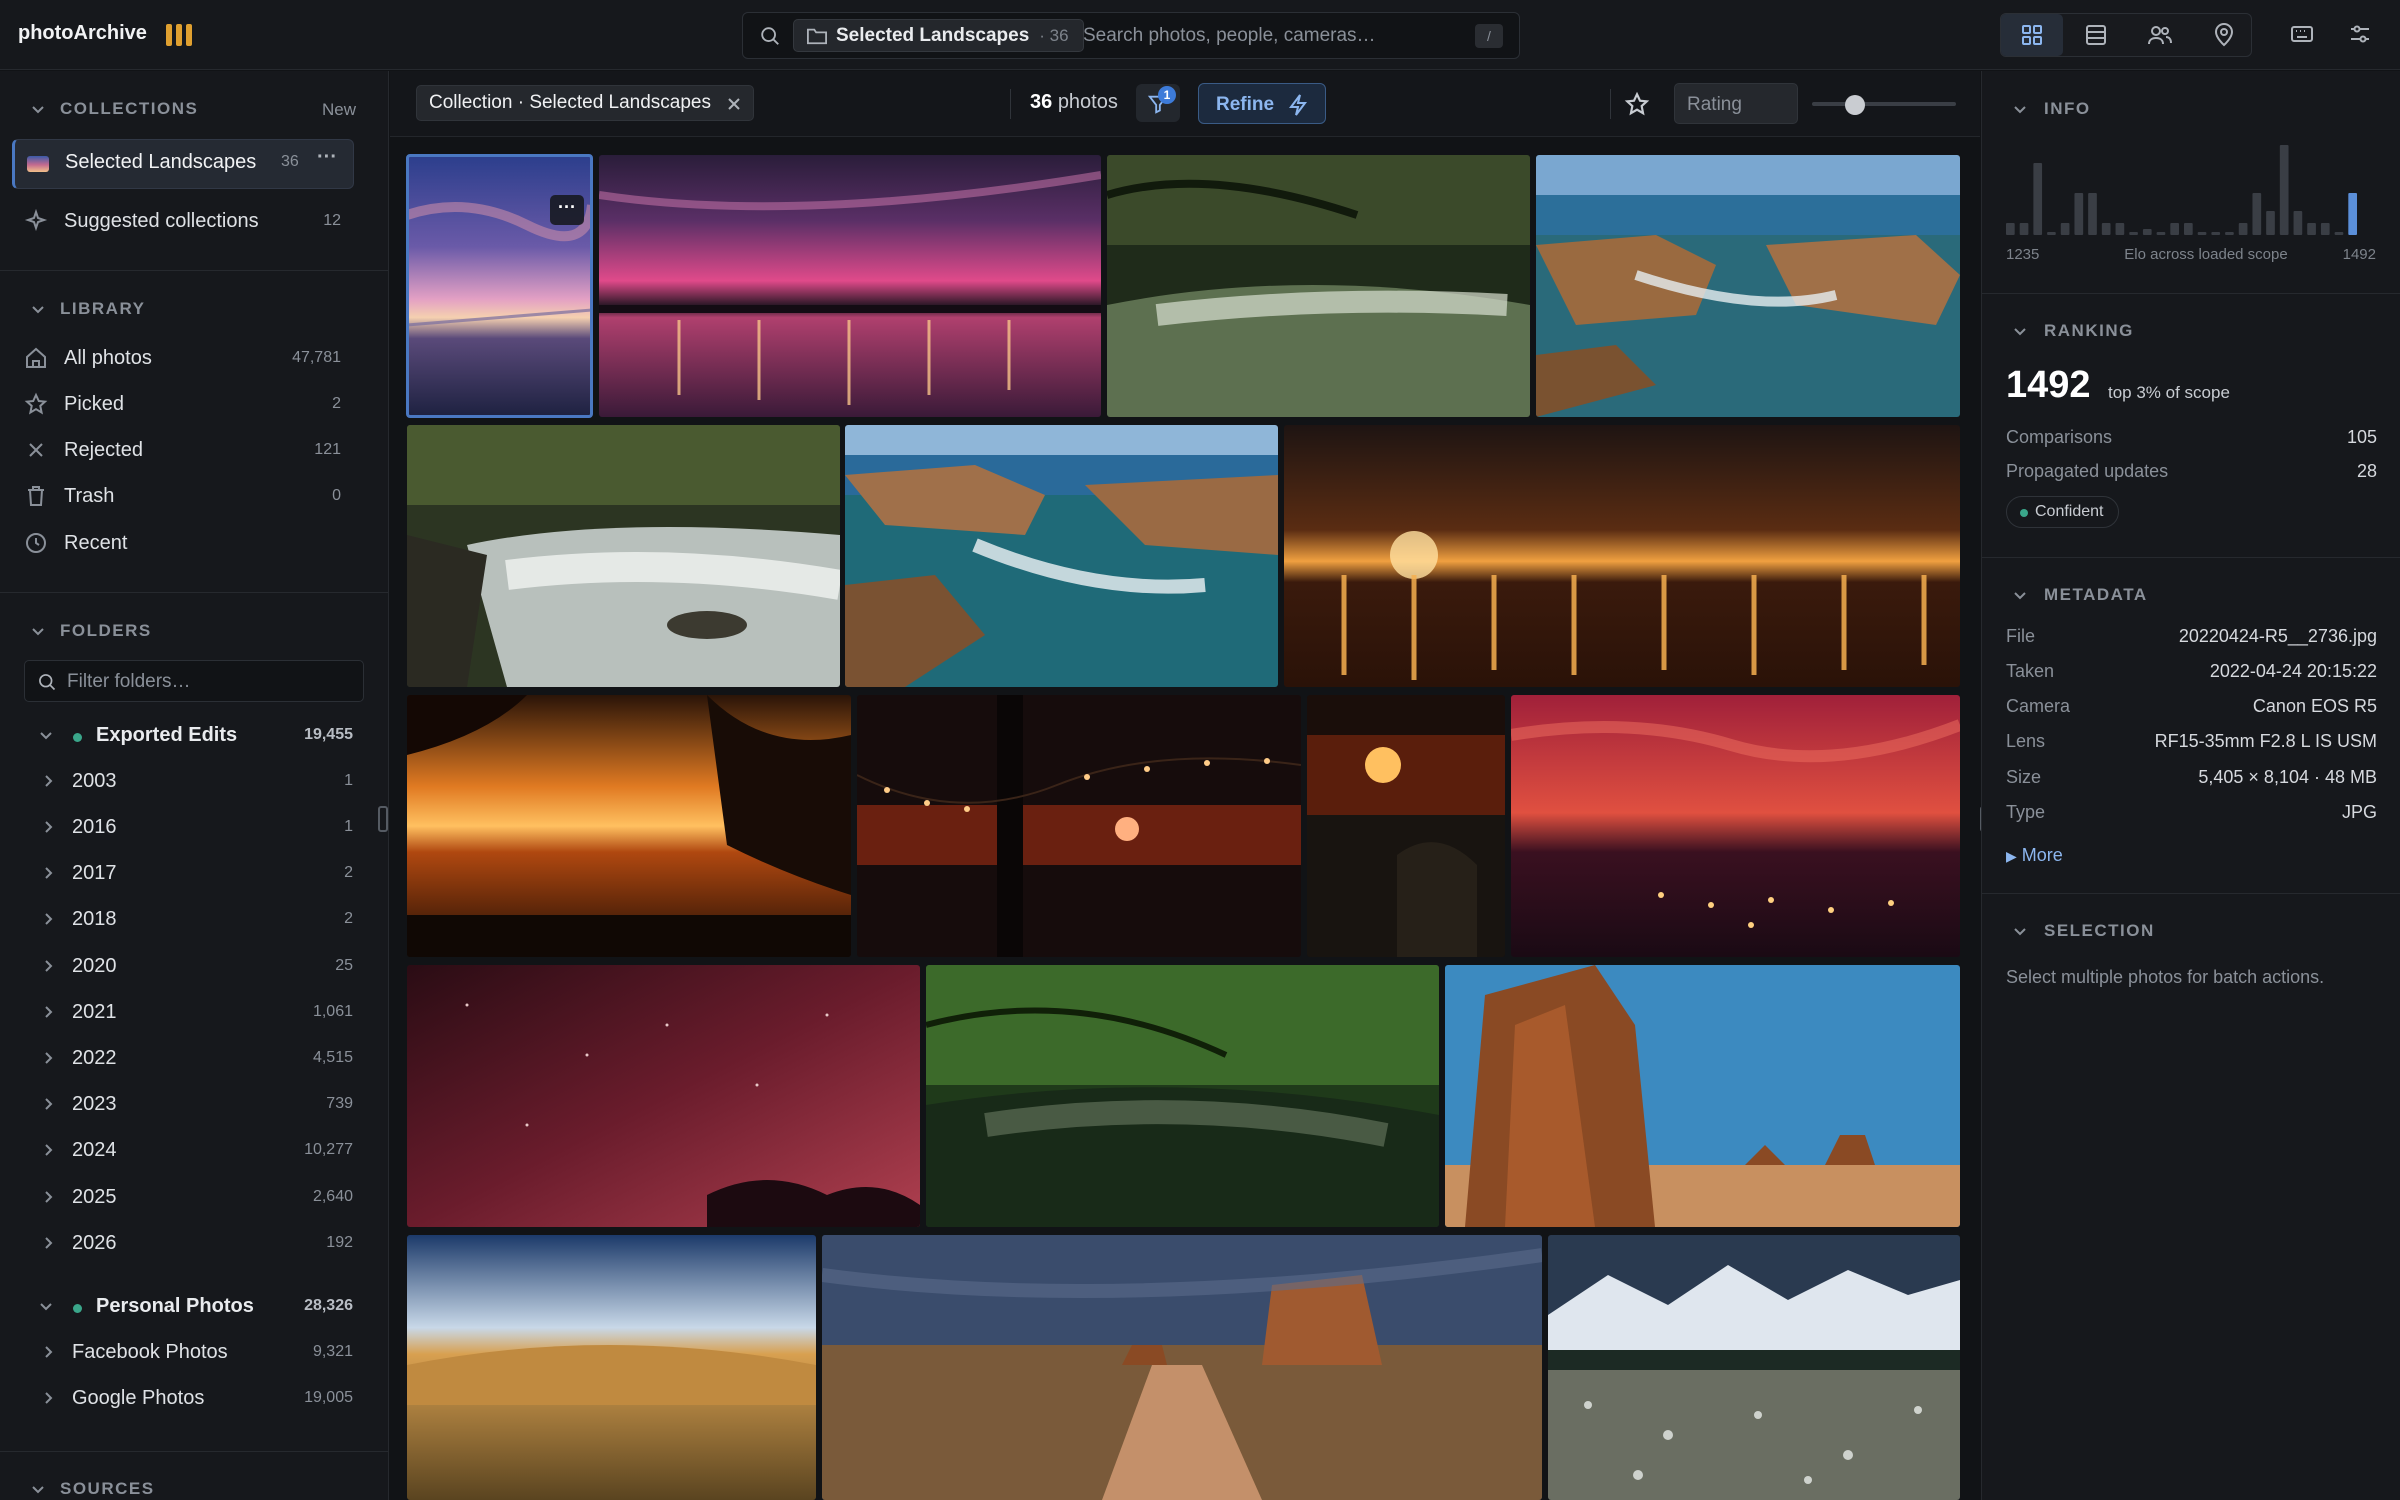 Image resolution: width=2400 pixels, height=1500 pixels. I want to click on folder-group-personal-photos: Personal Photos 28,326, so click(194, 1306).